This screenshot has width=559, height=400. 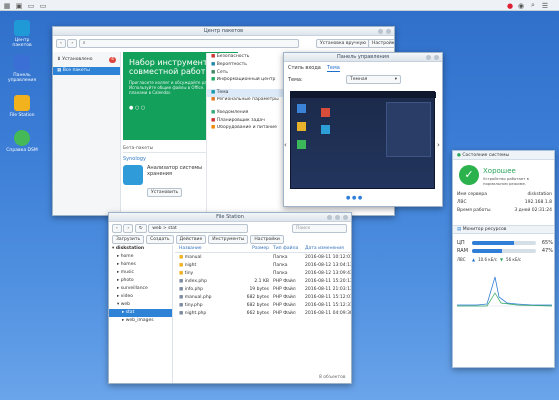 What do you see at coordinates (332, 377) in the screenshot?
I see `item-count: 8 объектов` at bounding box center [332, 377].